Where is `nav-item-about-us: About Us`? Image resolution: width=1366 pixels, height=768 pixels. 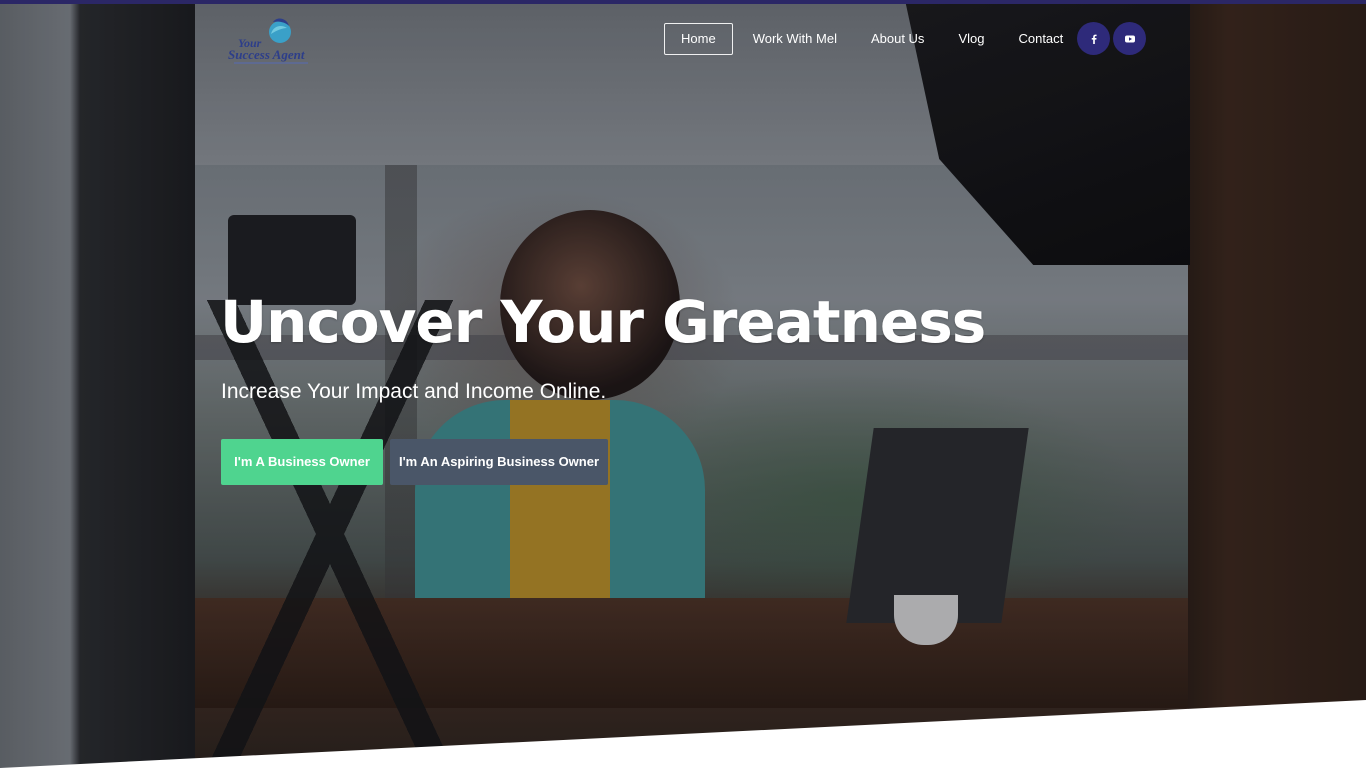
nav-item-about-us: About Us is located at coordinates (897, 39).